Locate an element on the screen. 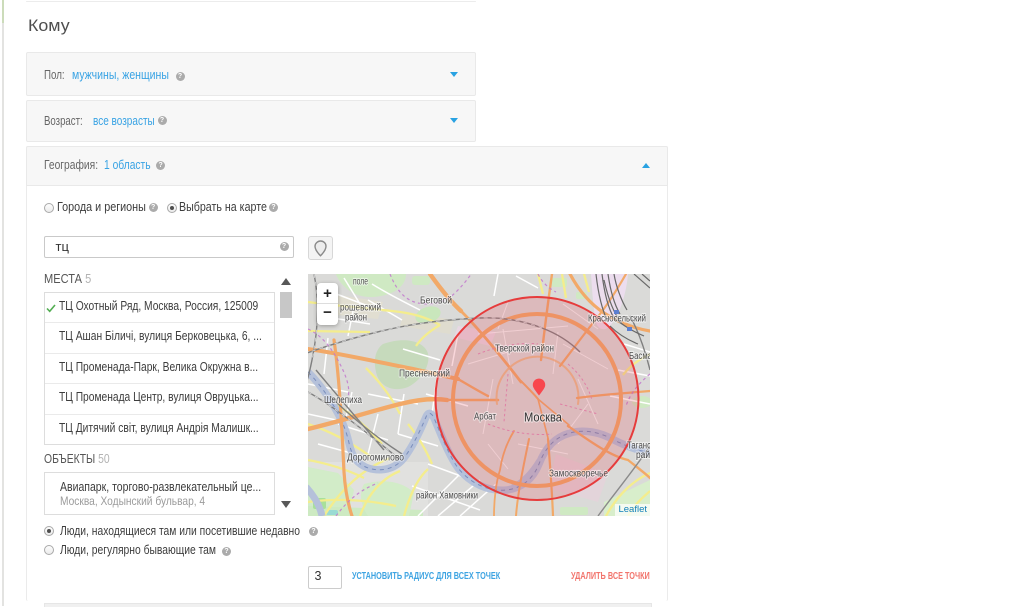  svg-text: Замоскворечье is located at coordinates (578, 473).